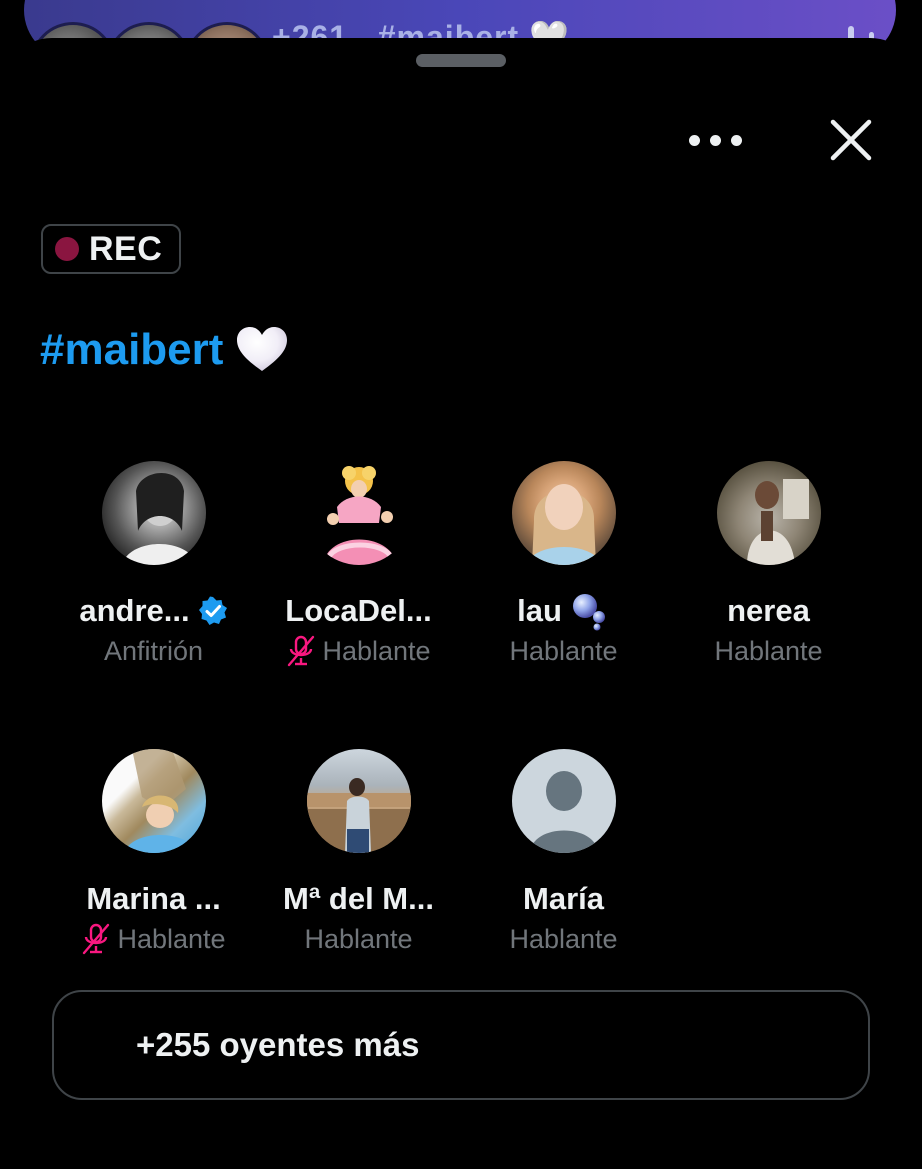 Image resolution: width=922 pixels, height=1169 pixels. What do you see at coordinates (563, 576) in the screenshot?
I see `participant-lau: lau Hablante` at bounding box center [563, 576].